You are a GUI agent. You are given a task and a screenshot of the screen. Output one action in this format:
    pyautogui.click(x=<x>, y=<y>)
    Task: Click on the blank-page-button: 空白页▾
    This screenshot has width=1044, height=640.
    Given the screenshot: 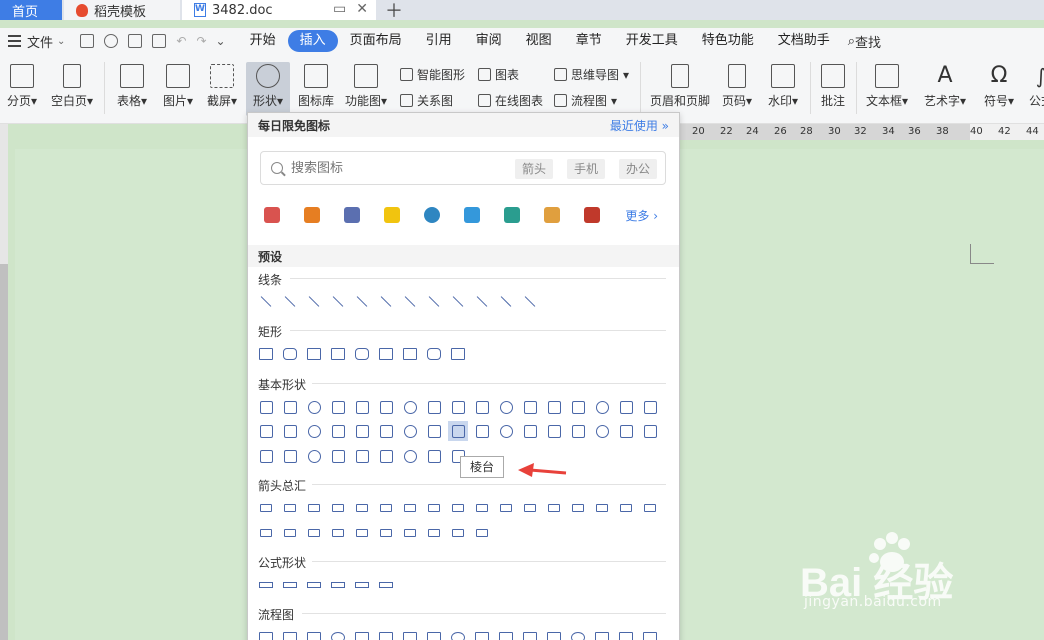 What is the action you would take?
    pyautogui.click(x=72, y=84)
    